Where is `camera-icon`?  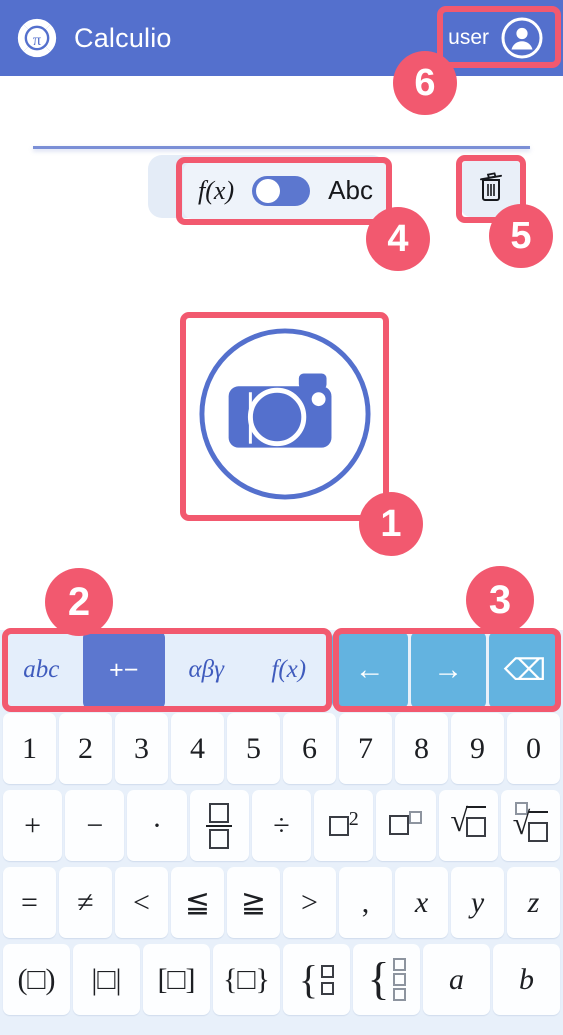
camera-icon is located at coordinates (285, 416).